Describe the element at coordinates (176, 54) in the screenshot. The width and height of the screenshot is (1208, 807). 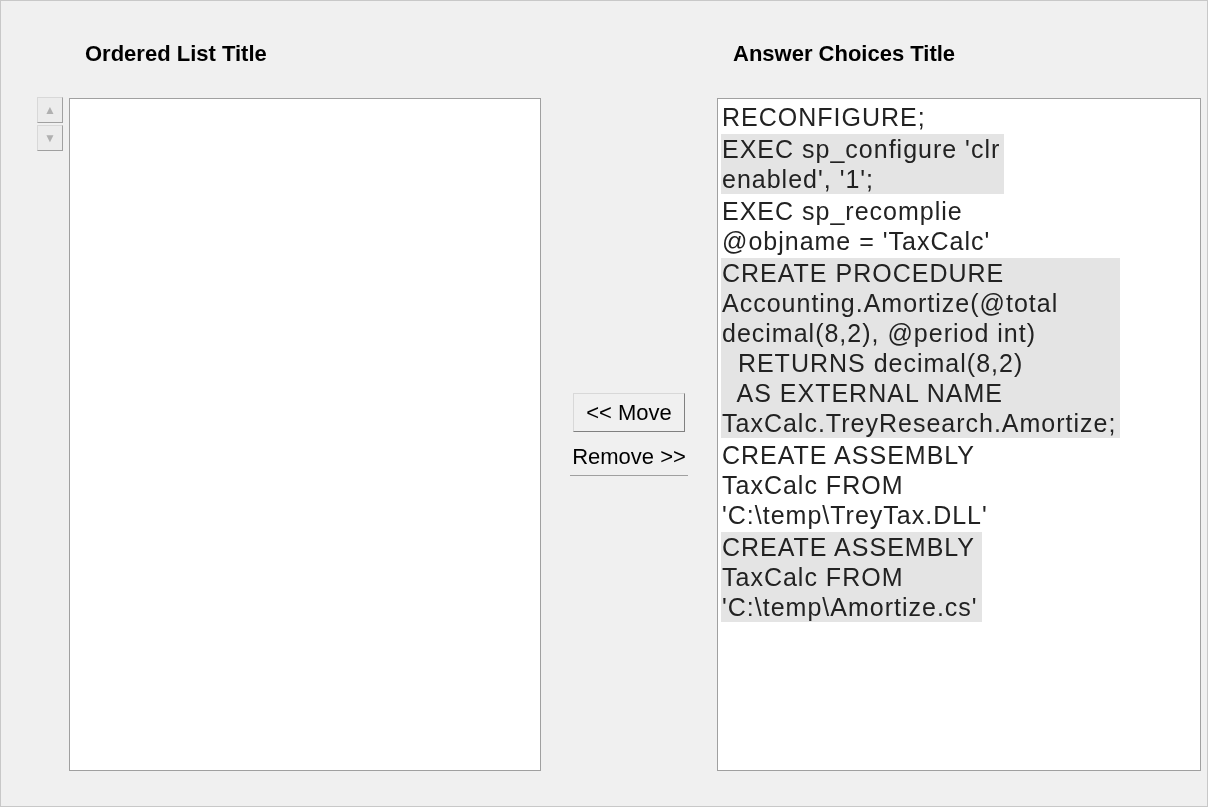
I see `ordered-list-title: Ordered List Title` at that location.